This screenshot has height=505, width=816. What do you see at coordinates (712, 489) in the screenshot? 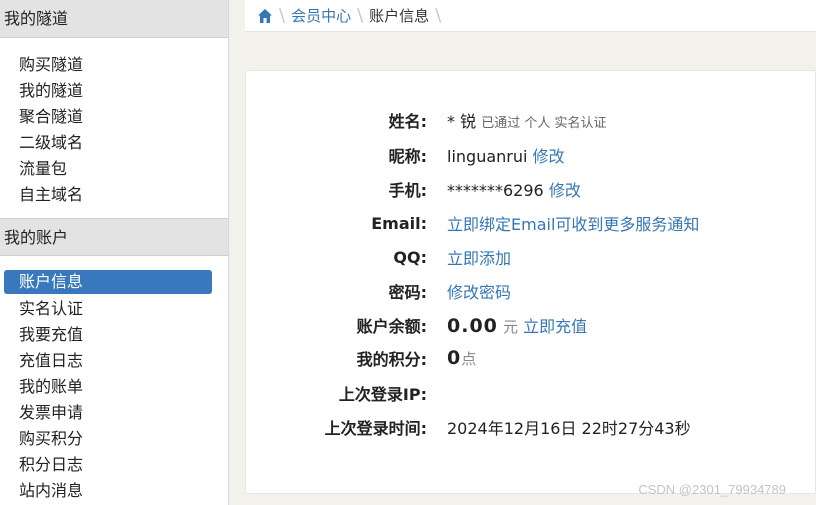
I see `csdn-watermark: CSDN @2301_79934789` at bounding box center [712, 489].